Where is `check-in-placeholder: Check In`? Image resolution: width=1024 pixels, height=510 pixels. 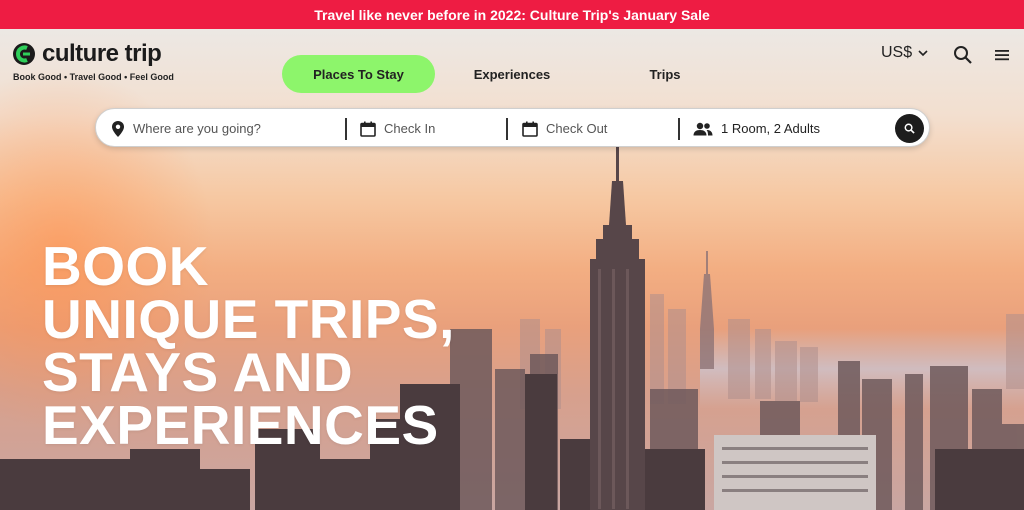 check-in-placeholder: Check In is located at coordinates (410, 128).